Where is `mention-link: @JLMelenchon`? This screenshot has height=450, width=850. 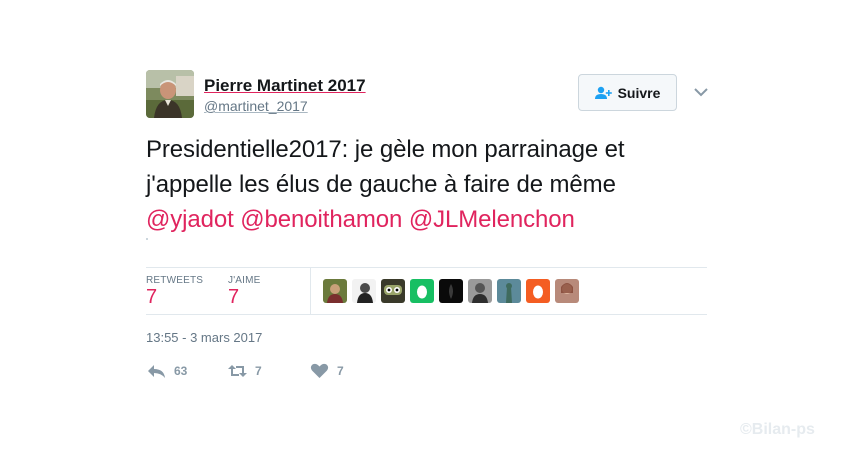
mention-link: @JLMelenchon is located at coordinates (492, 219).